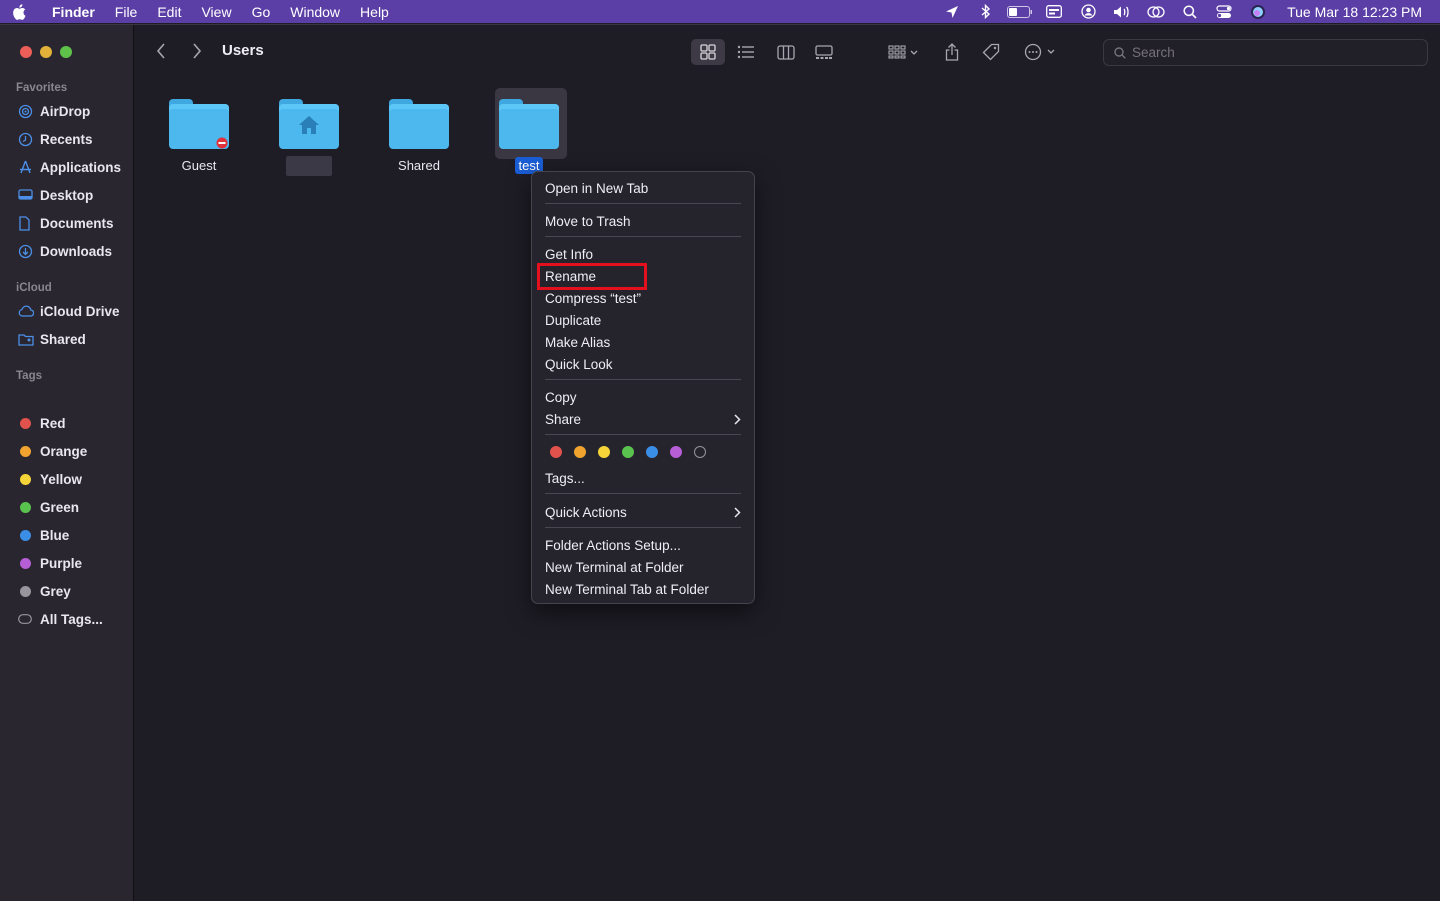 This screenshot has width=1440, height=901. I want to click on battery-icon, so click(1020, 11).